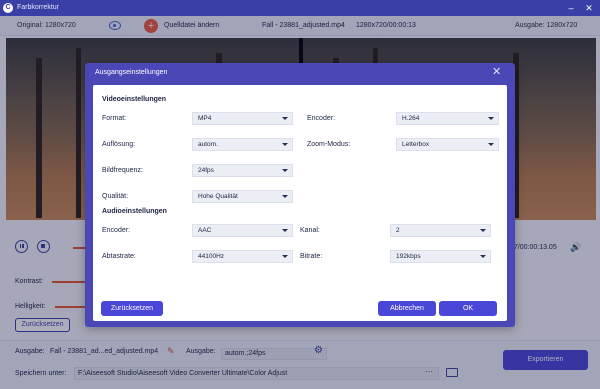 This screenshot has height=389, width=600. Describe the element at coordinates (242, 144) in the screenshot. I see `resolution-select: autom.` at that location.